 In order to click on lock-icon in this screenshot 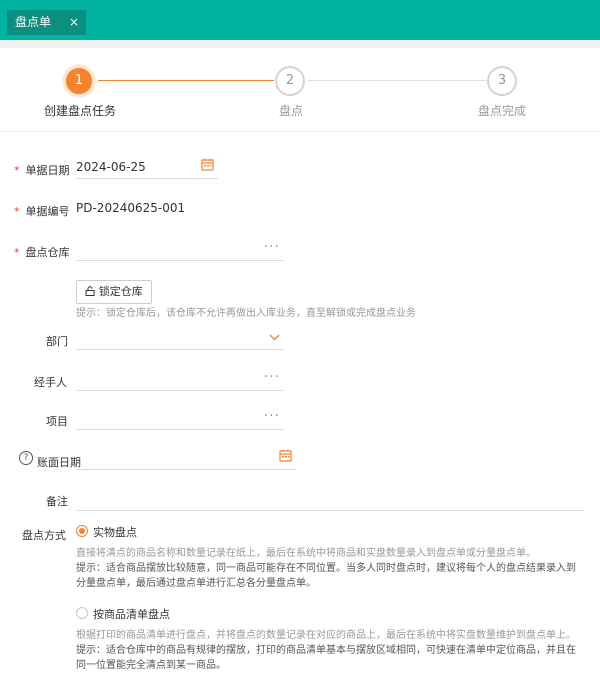, I will do `click(92, 291)`.